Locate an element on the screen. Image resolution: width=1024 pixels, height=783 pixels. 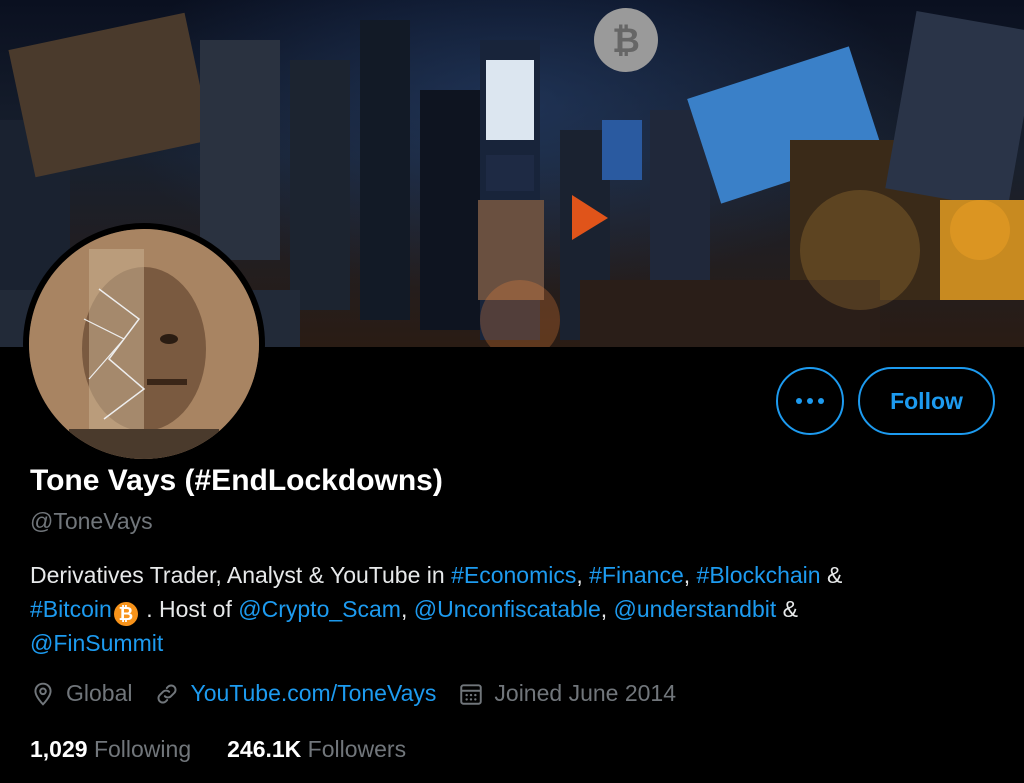
mention-crypto-scam: @Crypto_Scam is located at coordinates (319, 609).